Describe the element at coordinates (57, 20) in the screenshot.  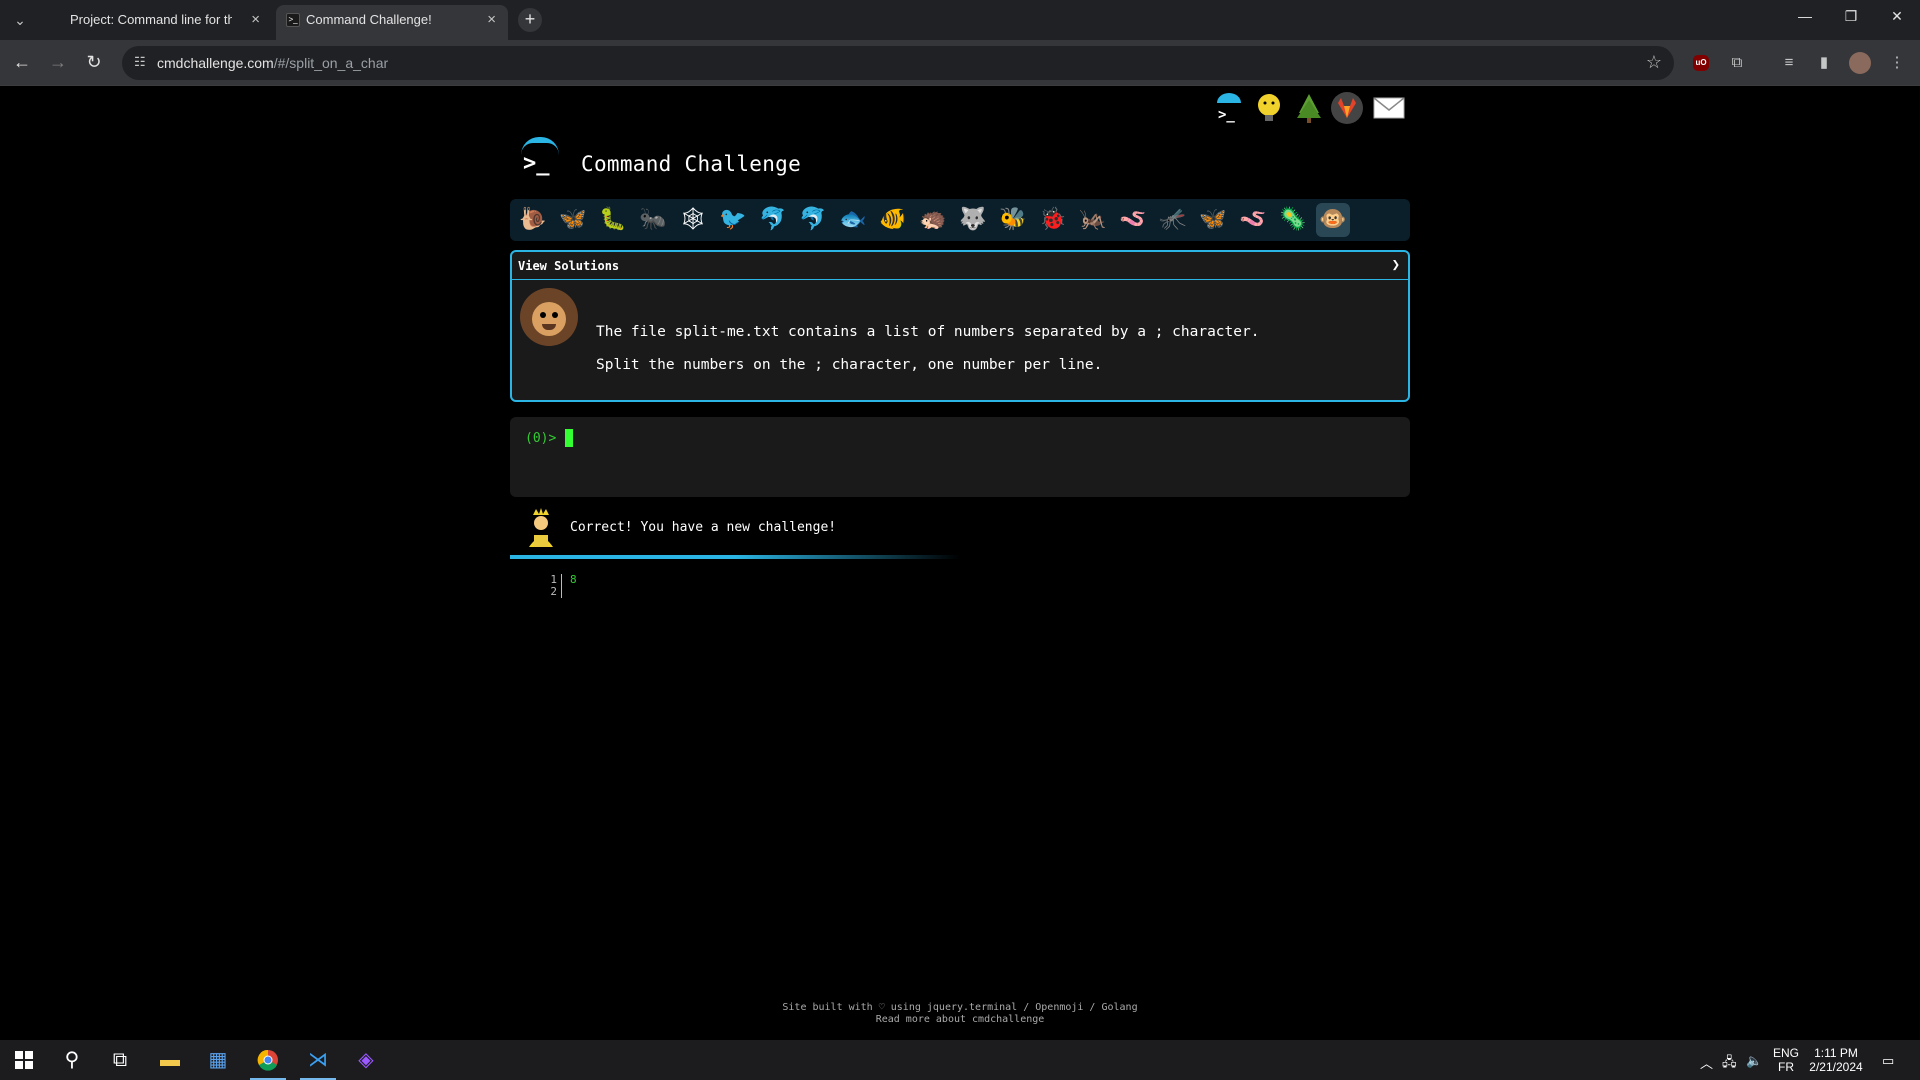
I see `tab-favicon` at that location.